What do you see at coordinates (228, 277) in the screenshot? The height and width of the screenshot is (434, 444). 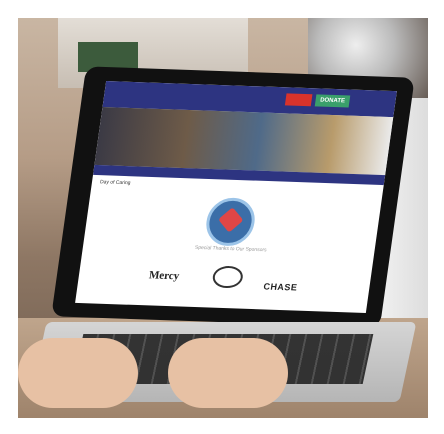 I see `sponsor-emblem-icon` at bounding box center [228, 277].